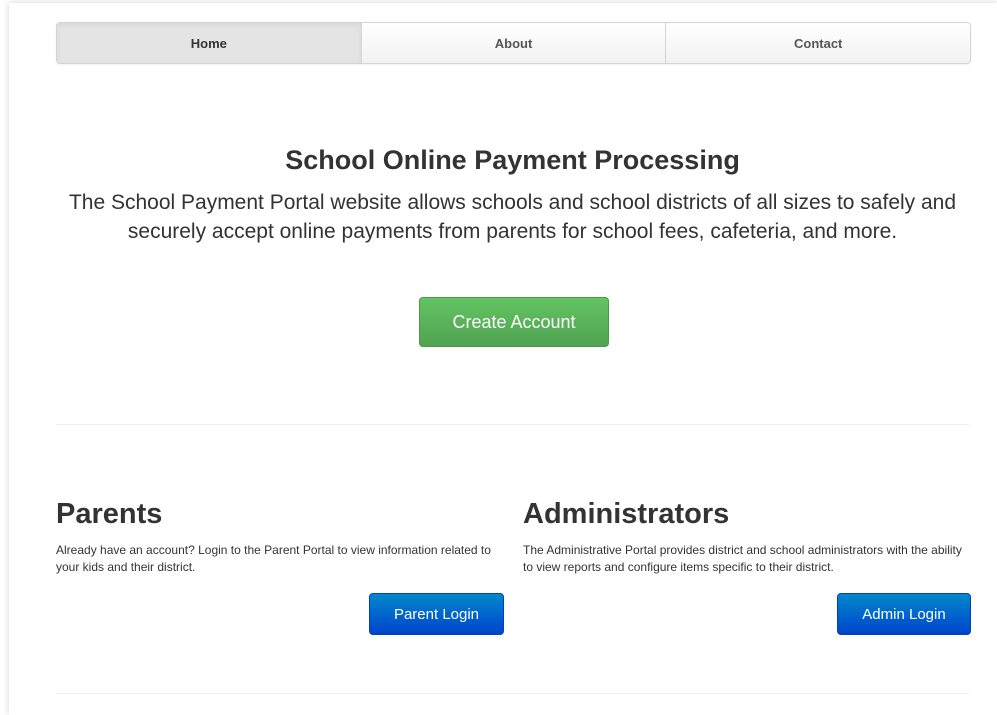 The width and height of the screenshot is (997, 715). Describe the element at coordinates (626, 514) in the screenshot. I see `administrators-heading: Administrators` at that location.